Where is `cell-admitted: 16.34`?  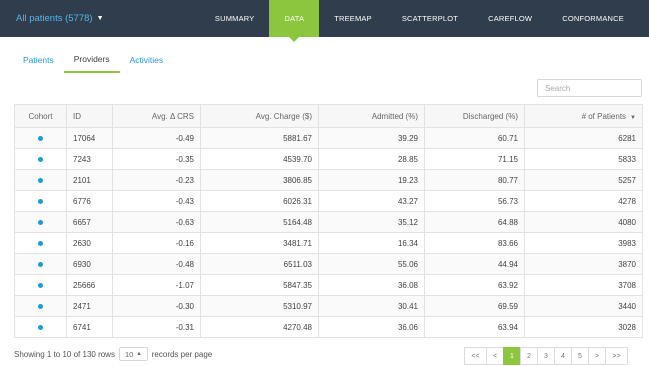 cell-admitted: 16.34 is located at coordinates (371, 243).